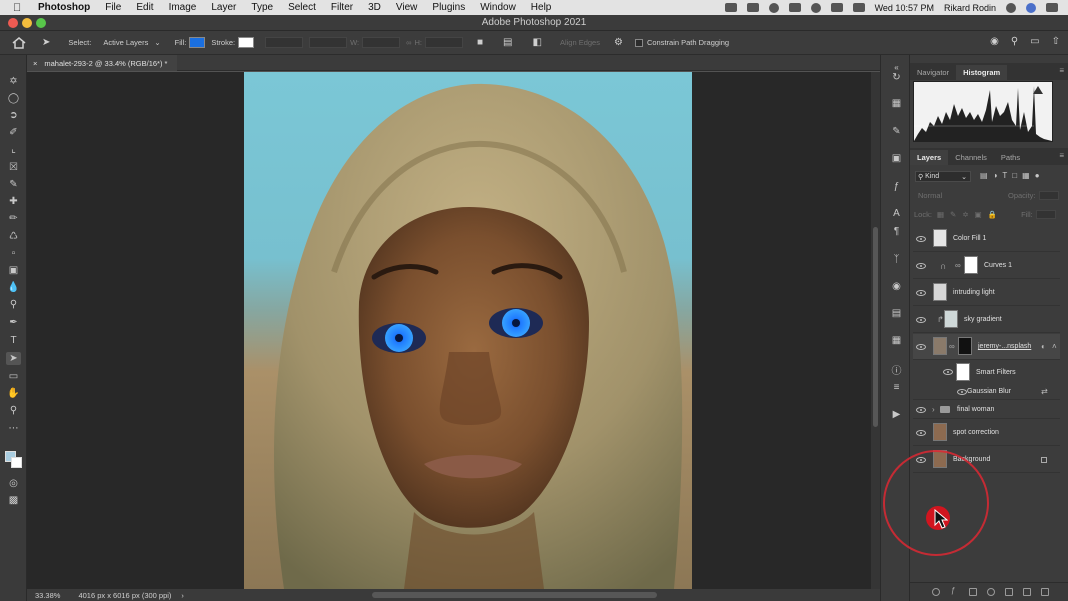 The image size is (1068, 601). I want to click on status-menu-arrow-icon: ›, so click(182, 595).